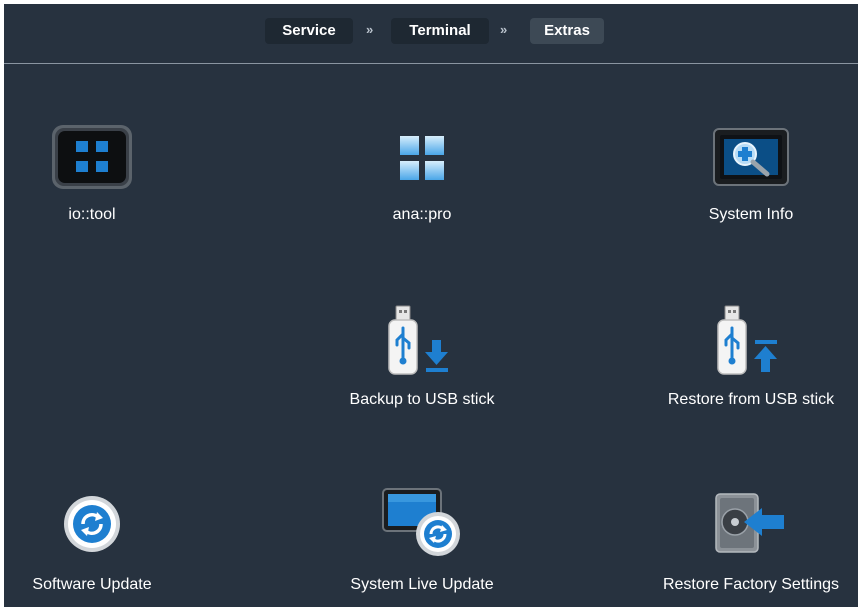  What do you see at coordinates (422, 214) in the screenshot?
I see `ana-pro-label: ana::pro` at bounding box center [422, 214].